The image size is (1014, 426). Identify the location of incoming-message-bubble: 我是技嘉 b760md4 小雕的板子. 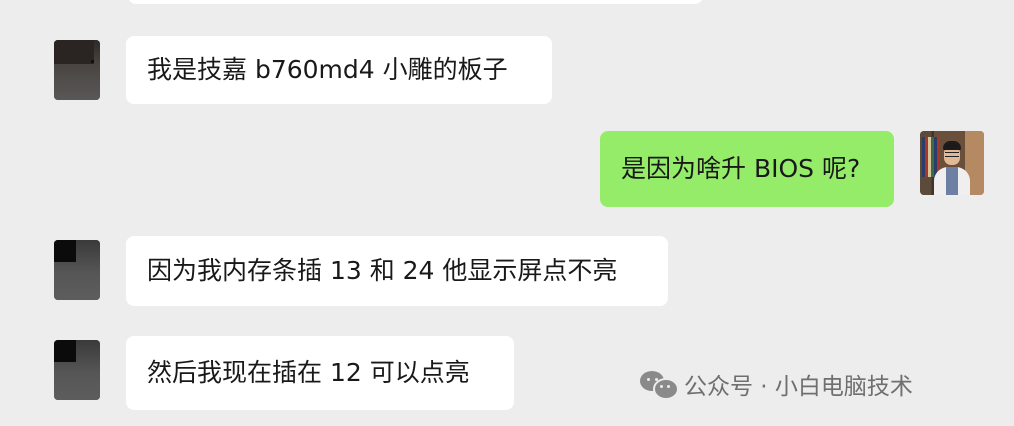
(339, 70).